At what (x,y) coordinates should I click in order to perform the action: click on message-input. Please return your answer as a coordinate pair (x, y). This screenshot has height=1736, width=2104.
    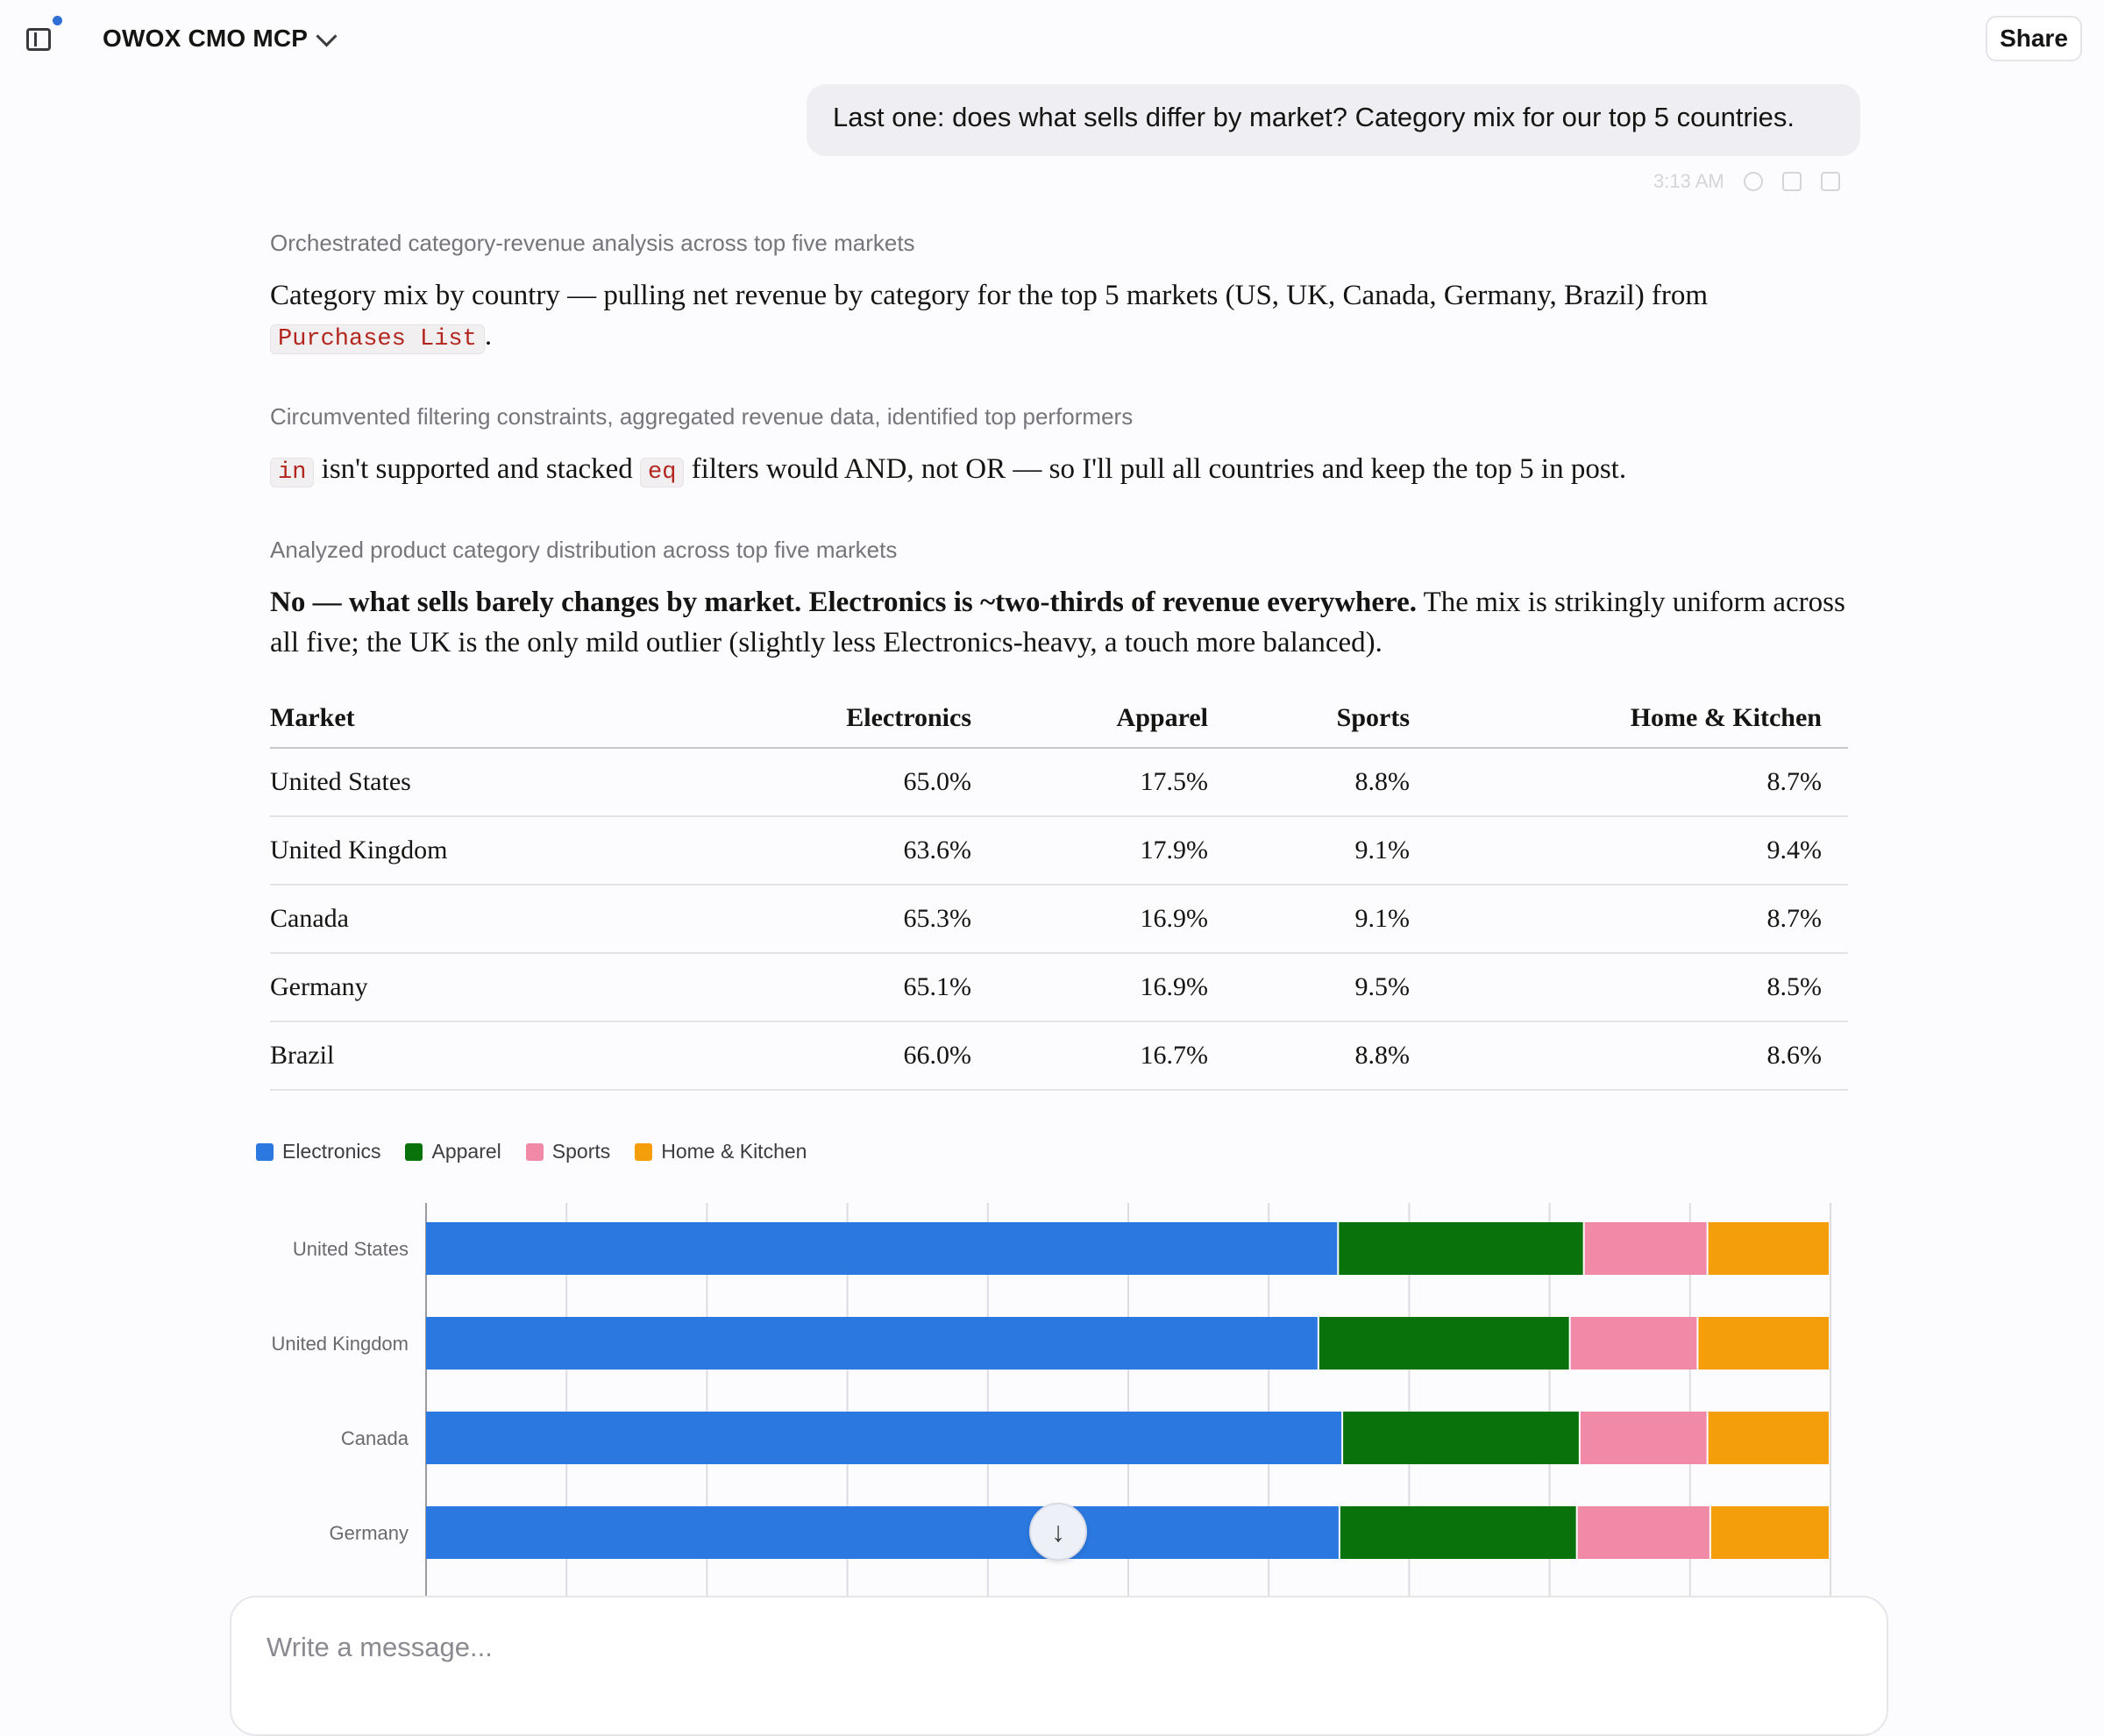
    Looking at the image, I should click on (1012, 1647).